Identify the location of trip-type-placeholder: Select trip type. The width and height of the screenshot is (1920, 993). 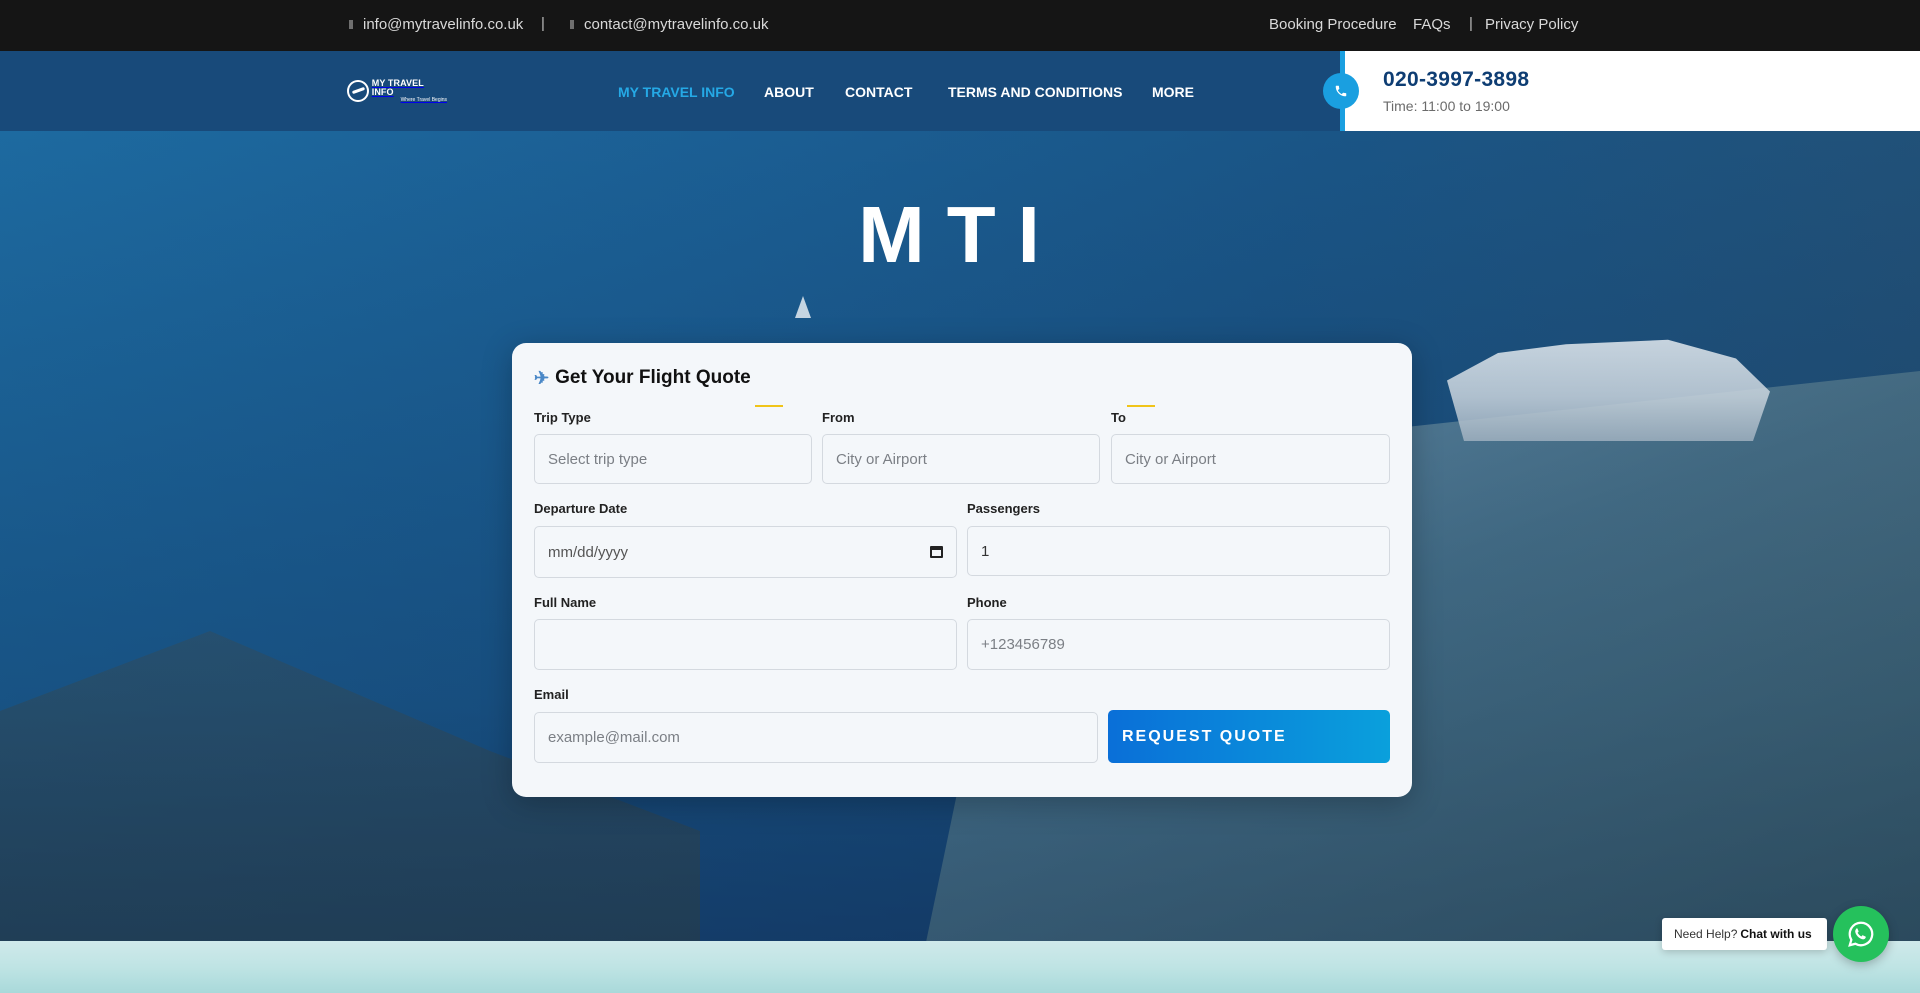
(598, 459).